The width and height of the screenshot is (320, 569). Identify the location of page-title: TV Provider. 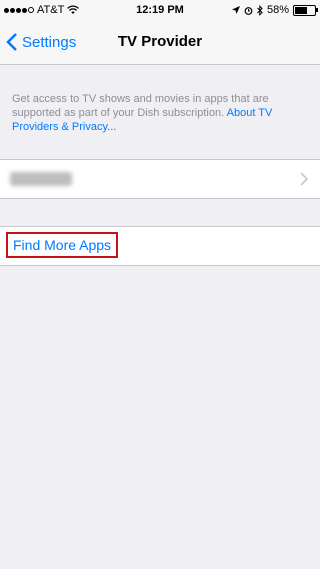
(160, 41).